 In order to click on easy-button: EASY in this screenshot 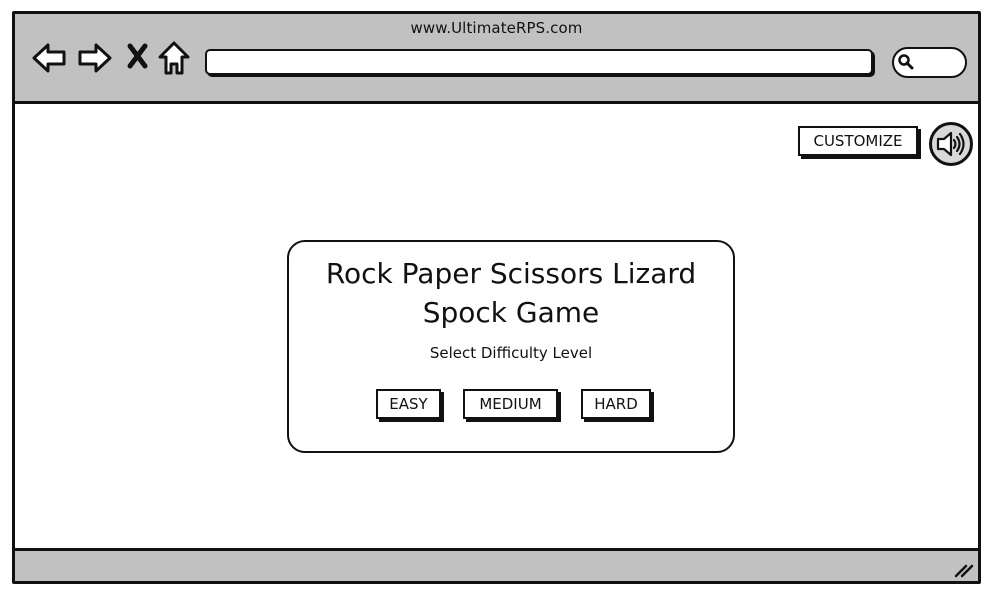, I will do `click(408, 404)`.